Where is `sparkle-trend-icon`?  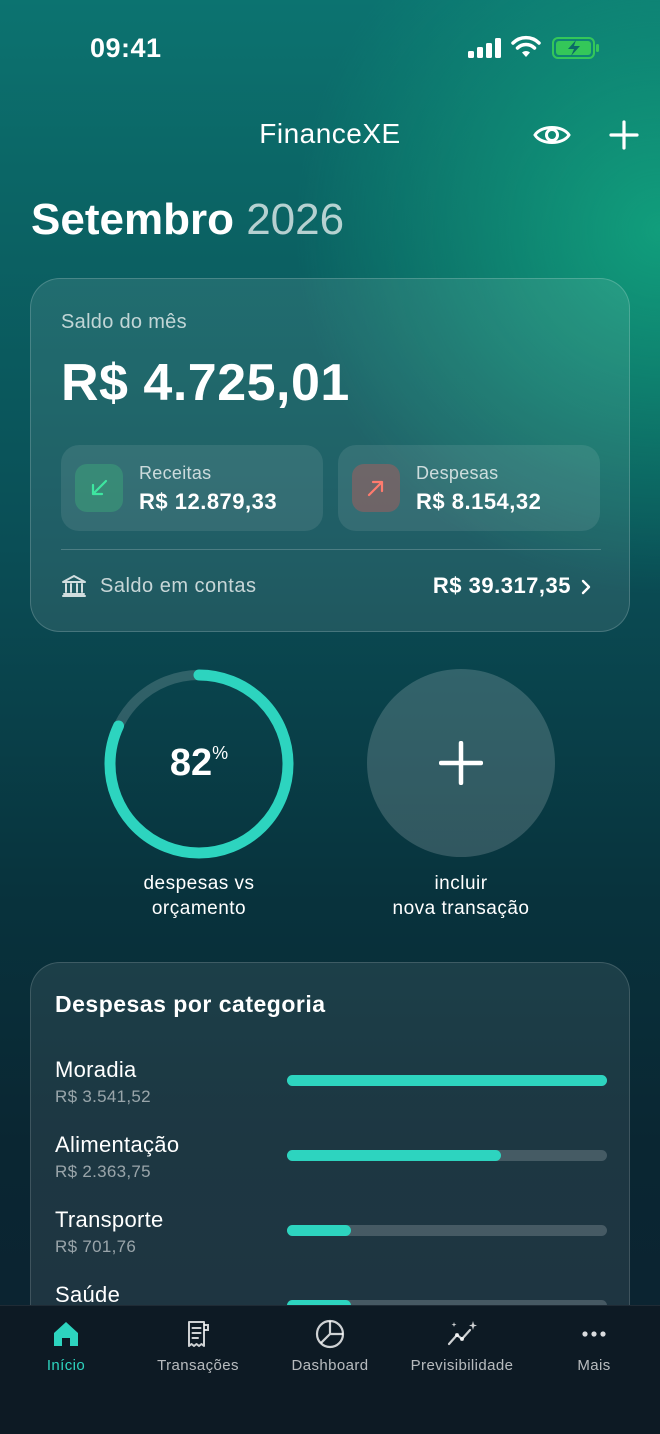
sparkle-trend-icon is located at coordinates (462, 1333).